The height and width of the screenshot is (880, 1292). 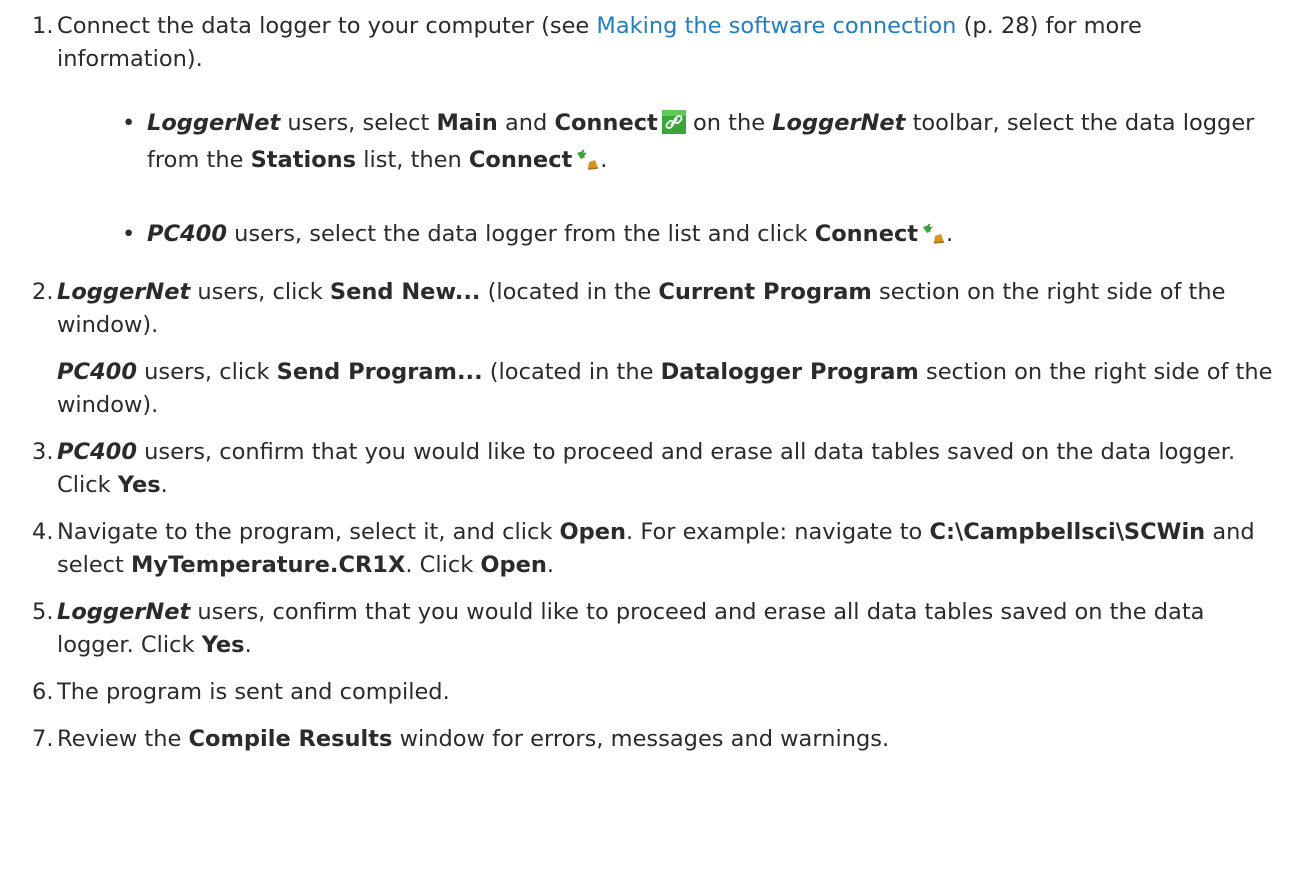 I want to click on step-number: 4., so click(x=43, y=532).